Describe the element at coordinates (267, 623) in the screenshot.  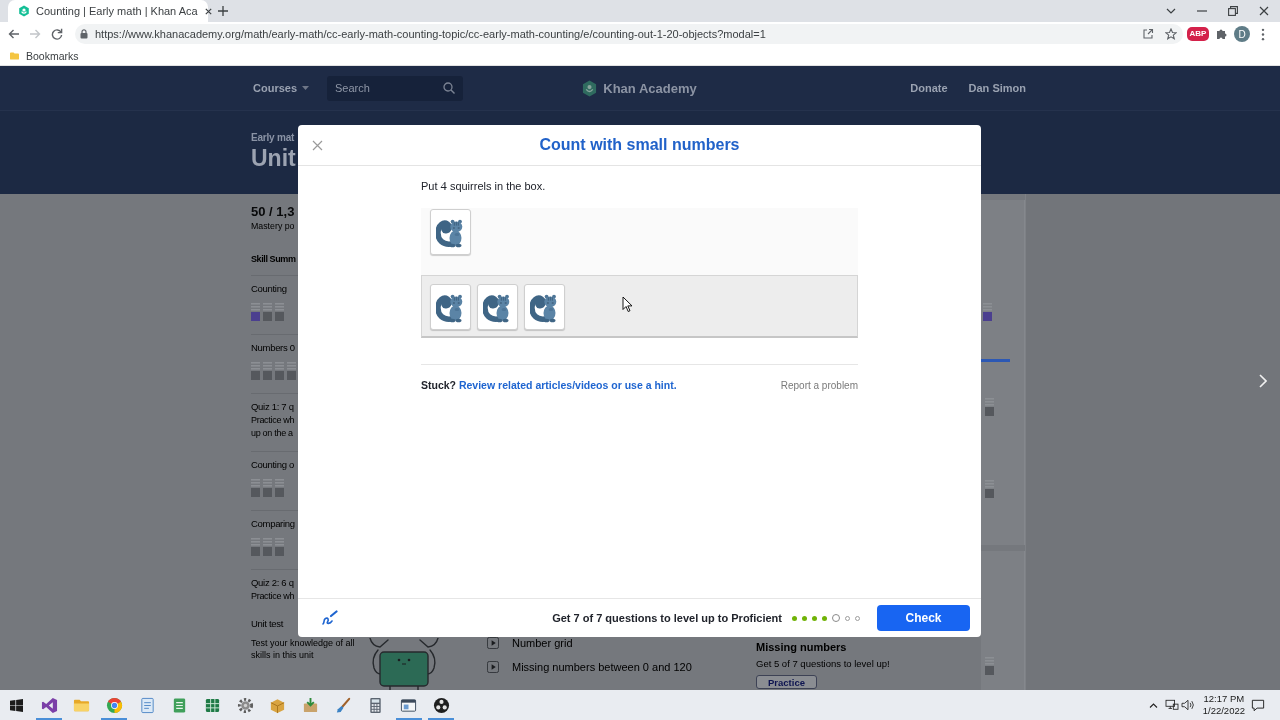
I see `test-link: Unit test` at that location.